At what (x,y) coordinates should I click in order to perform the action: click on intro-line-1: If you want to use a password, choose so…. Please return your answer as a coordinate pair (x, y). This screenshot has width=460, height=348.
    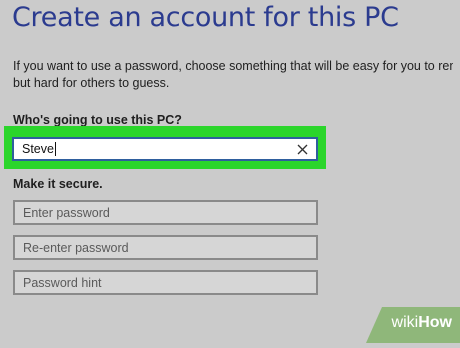
    Looking at the image, I should click on (233, 66).